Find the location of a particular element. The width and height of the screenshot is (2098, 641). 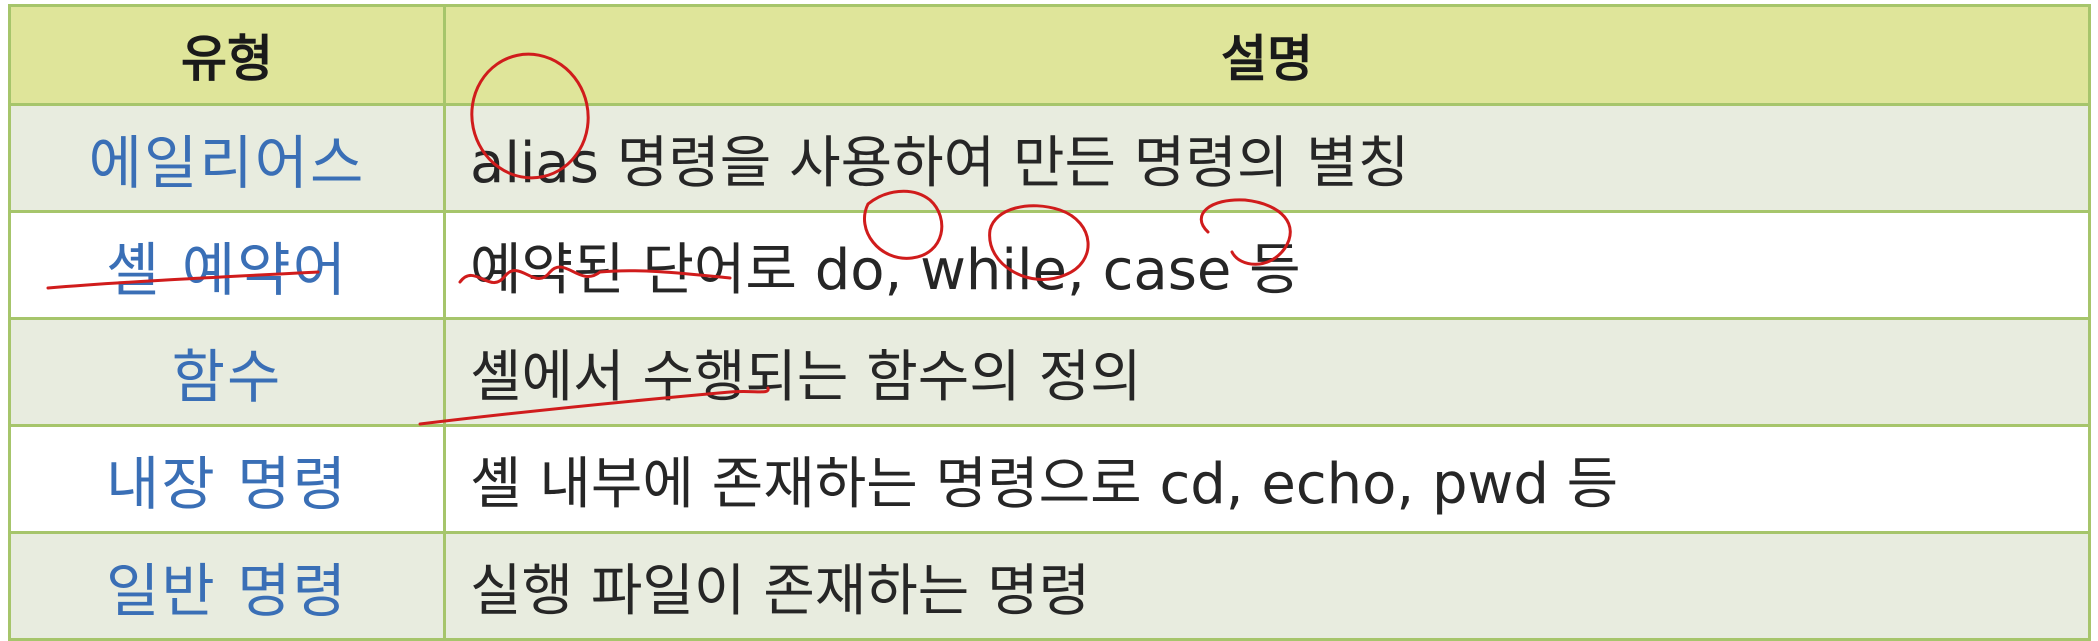

type-cell: 일반 명령 is located at coordinates (227, 586).